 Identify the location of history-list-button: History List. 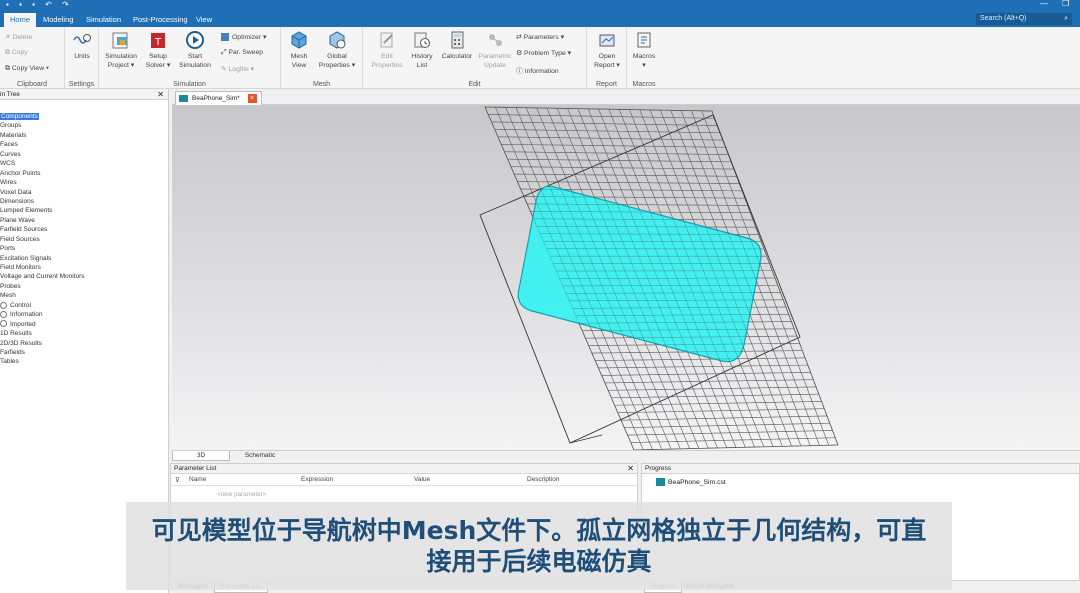
(422, 50).